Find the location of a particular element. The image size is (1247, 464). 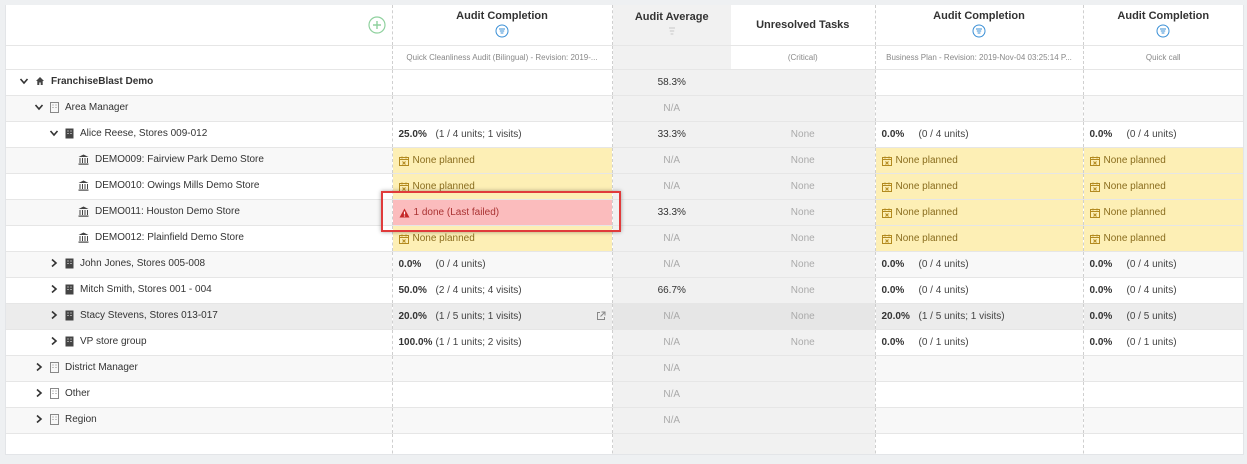

cell-col5 is located at coordinates (1163, 394).